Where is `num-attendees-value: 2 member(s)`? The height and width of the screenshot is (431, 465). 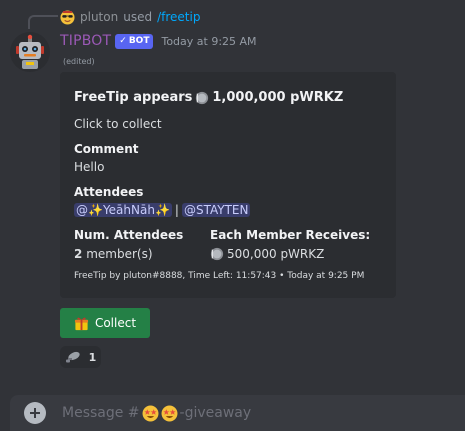 num-attendees-value: 2 member(s) is located at coordinates (113, 254).